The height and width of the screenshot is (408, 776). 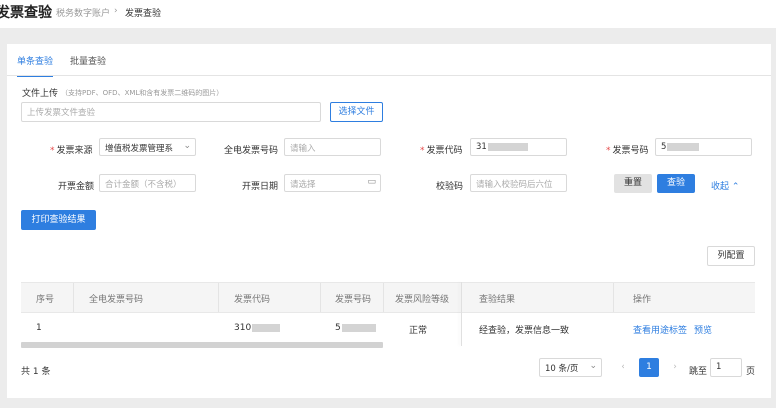 What do you see at coordinates (202, 345) in the screenshot?
I see `horizontal-scrollbar` at bounding box center [202, 345].